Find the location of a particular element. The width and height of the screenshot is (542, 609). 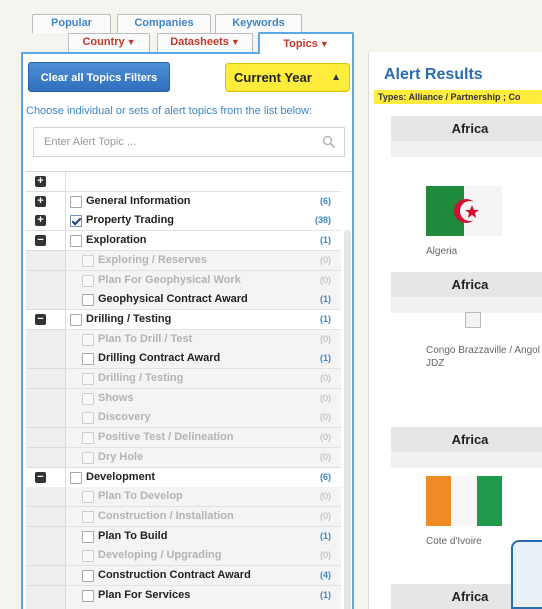

topic-row: Discovery (0) is located at coordinates (189, 418).